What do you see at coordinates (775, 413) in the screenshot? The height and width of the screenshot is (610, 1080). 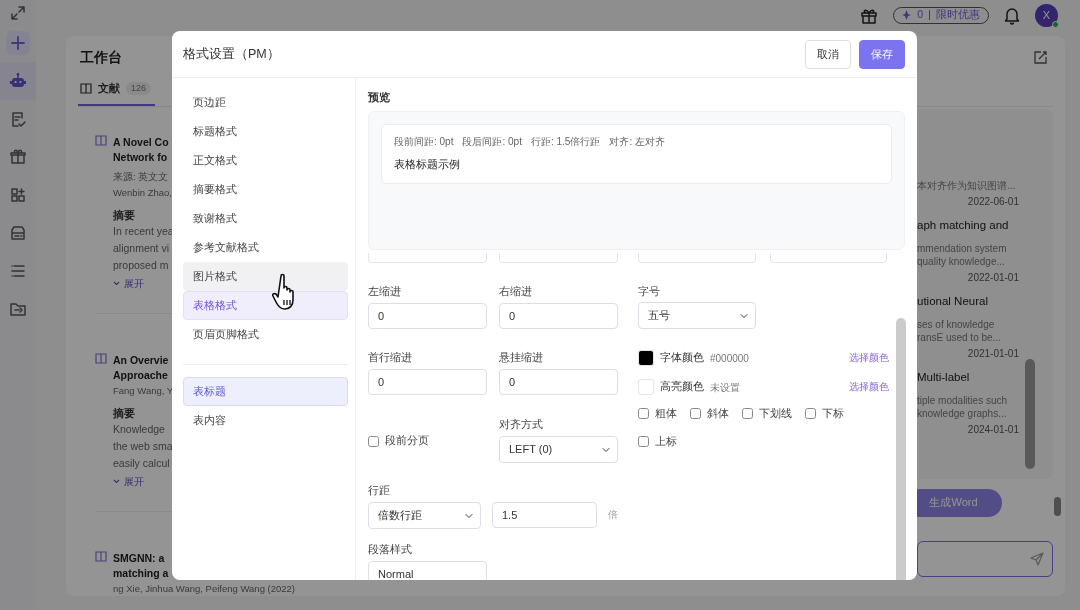 I see `checkbox-label: 下划线` at bounding box center [775, 413].